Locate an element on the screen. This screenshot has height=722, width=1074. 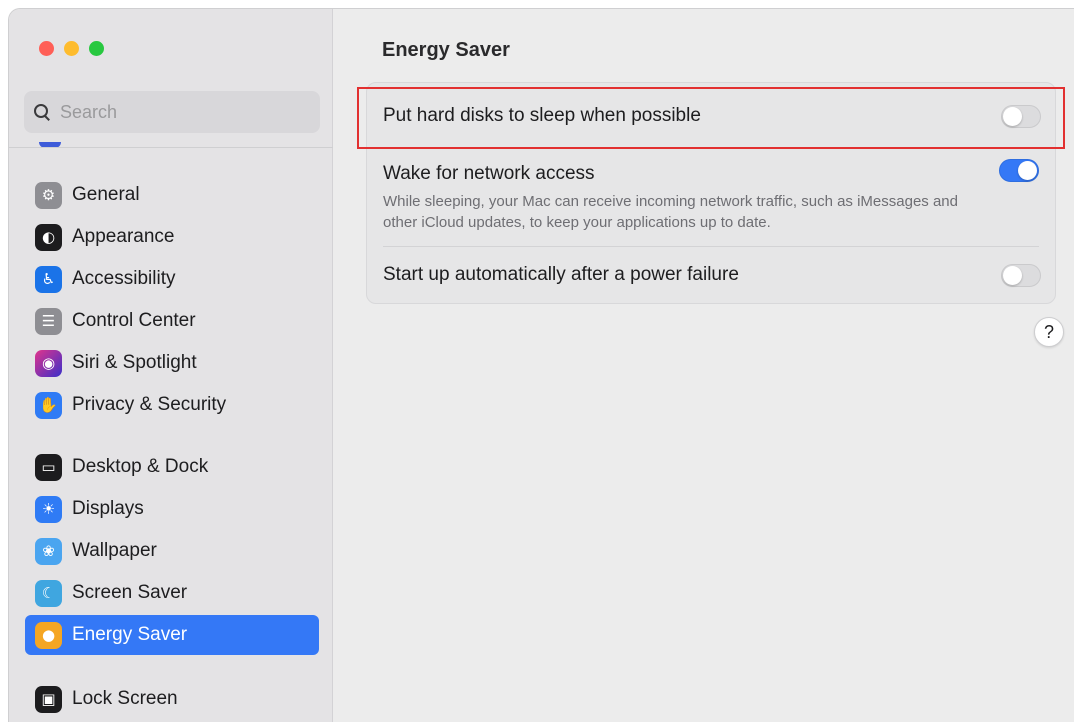
sidebar-item-wallpaper: ❀ Wallpaper is located at coordinates (172, 551).